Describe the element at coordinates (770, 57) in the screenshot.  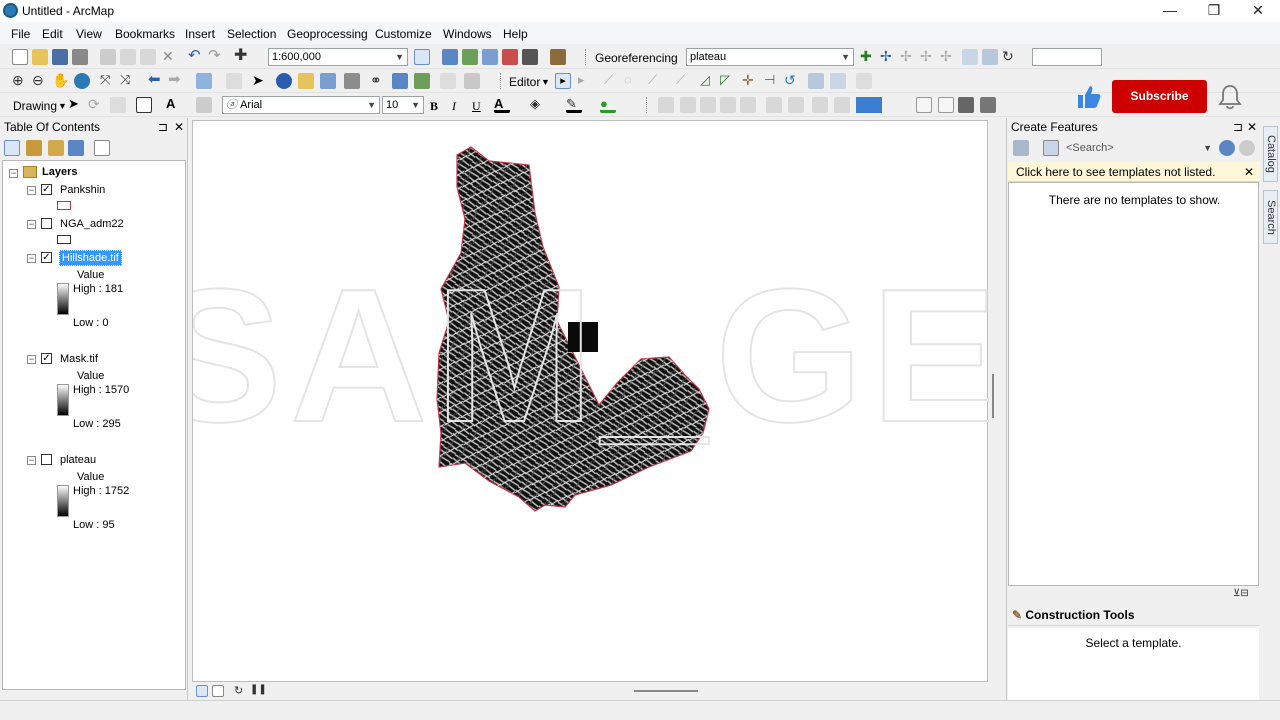
I see `georef-layer-combo: plateau ▼` at that location.